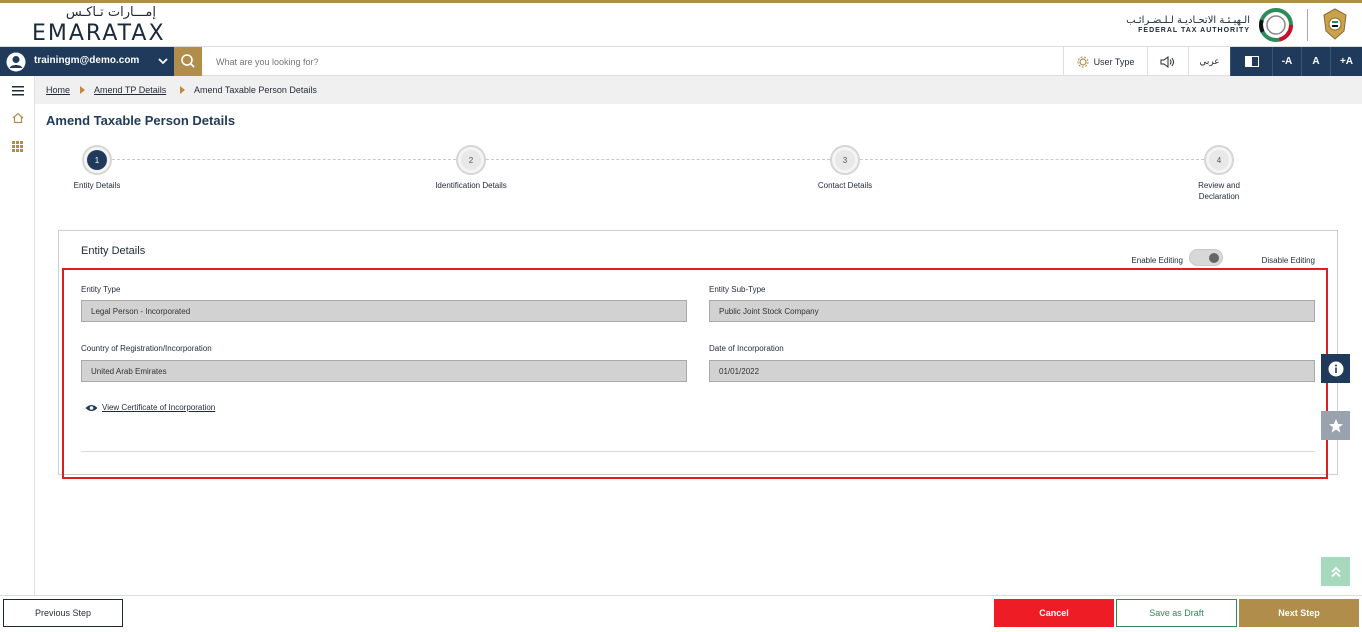  Describe the element at coordinates (130, 90) in the screenshot. I see `breadcrumb-amend-tp-link: Amend TP Details` at that location.